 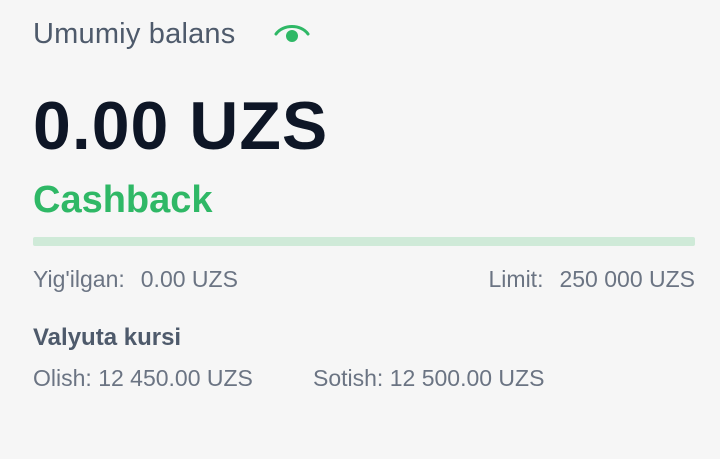 I want to click on cashback-limit: Limit: 250 000 UZS, so click(x=592, y=279).